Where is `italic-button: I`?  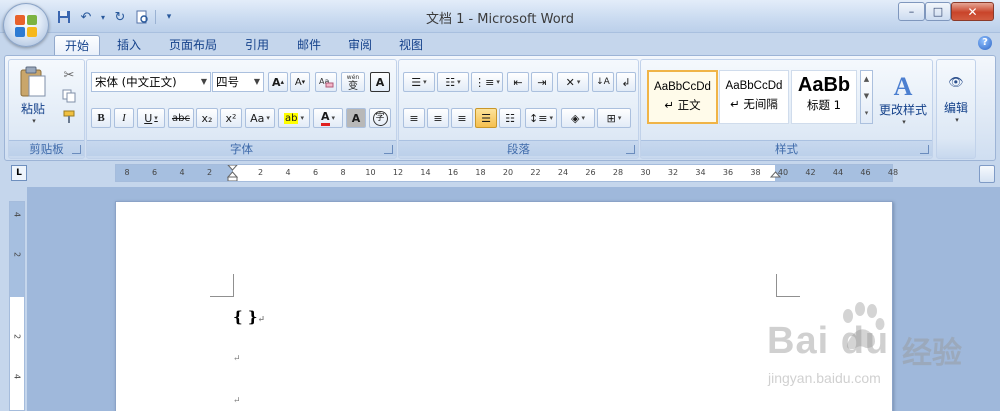
italic-button: I is located at coordinates (124, 118).